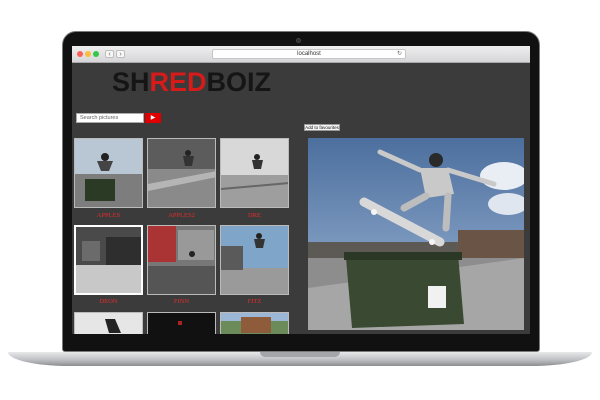  What do you see at coordinates (254, 301) in the screenshot?
I see `thumbnail-caption: FITZ` at bounding box center [254, 301].